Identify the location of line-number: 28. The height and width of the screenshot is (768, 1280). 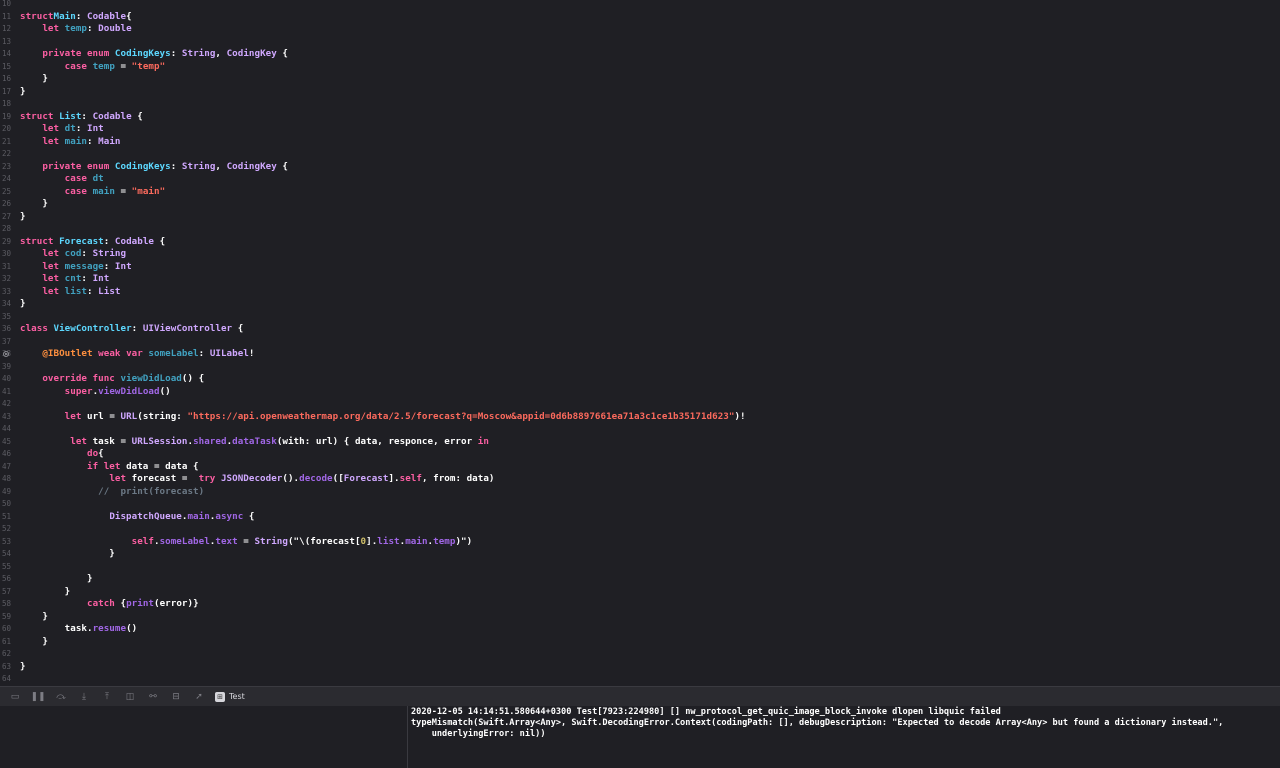
(5, 229).